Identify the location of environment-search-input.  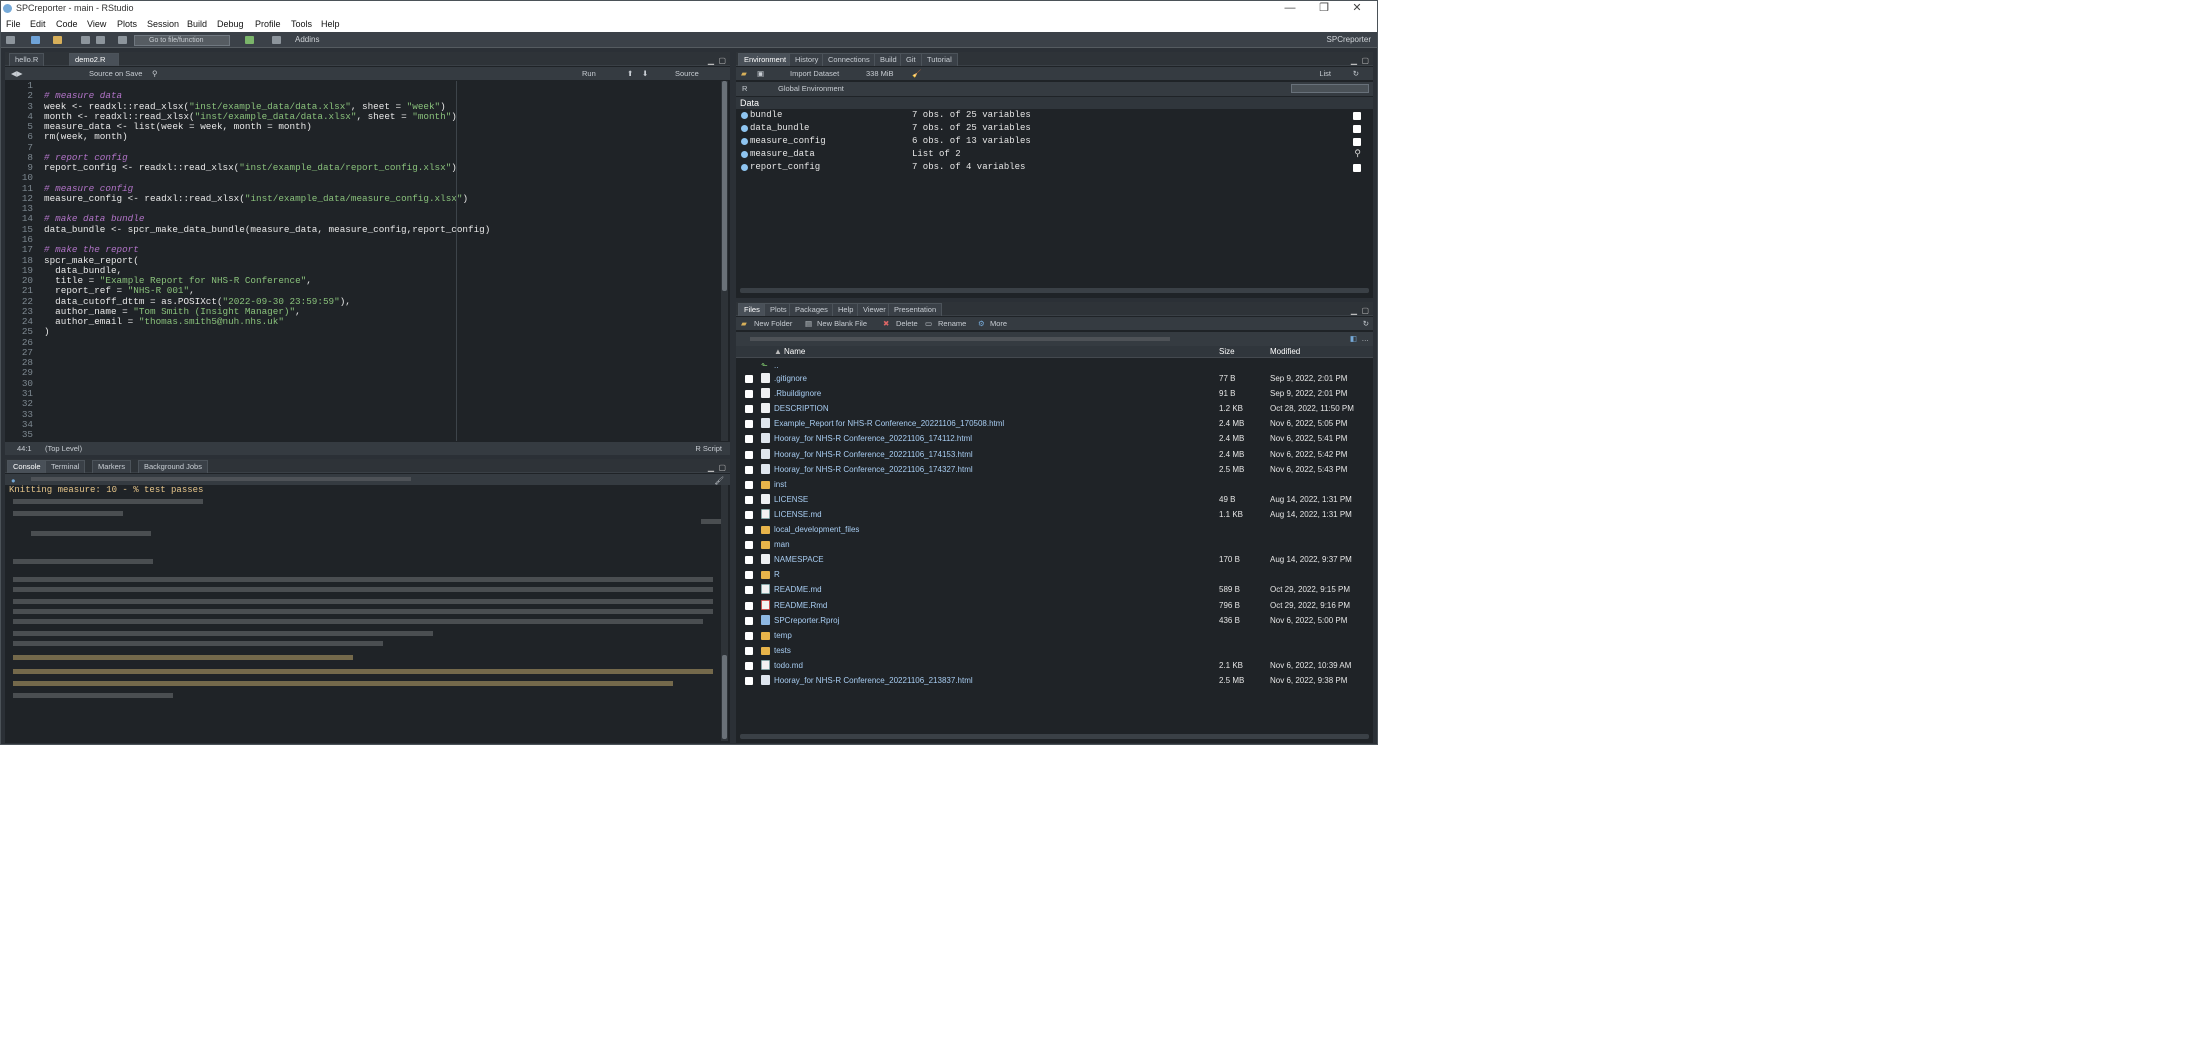
(1330, 88).